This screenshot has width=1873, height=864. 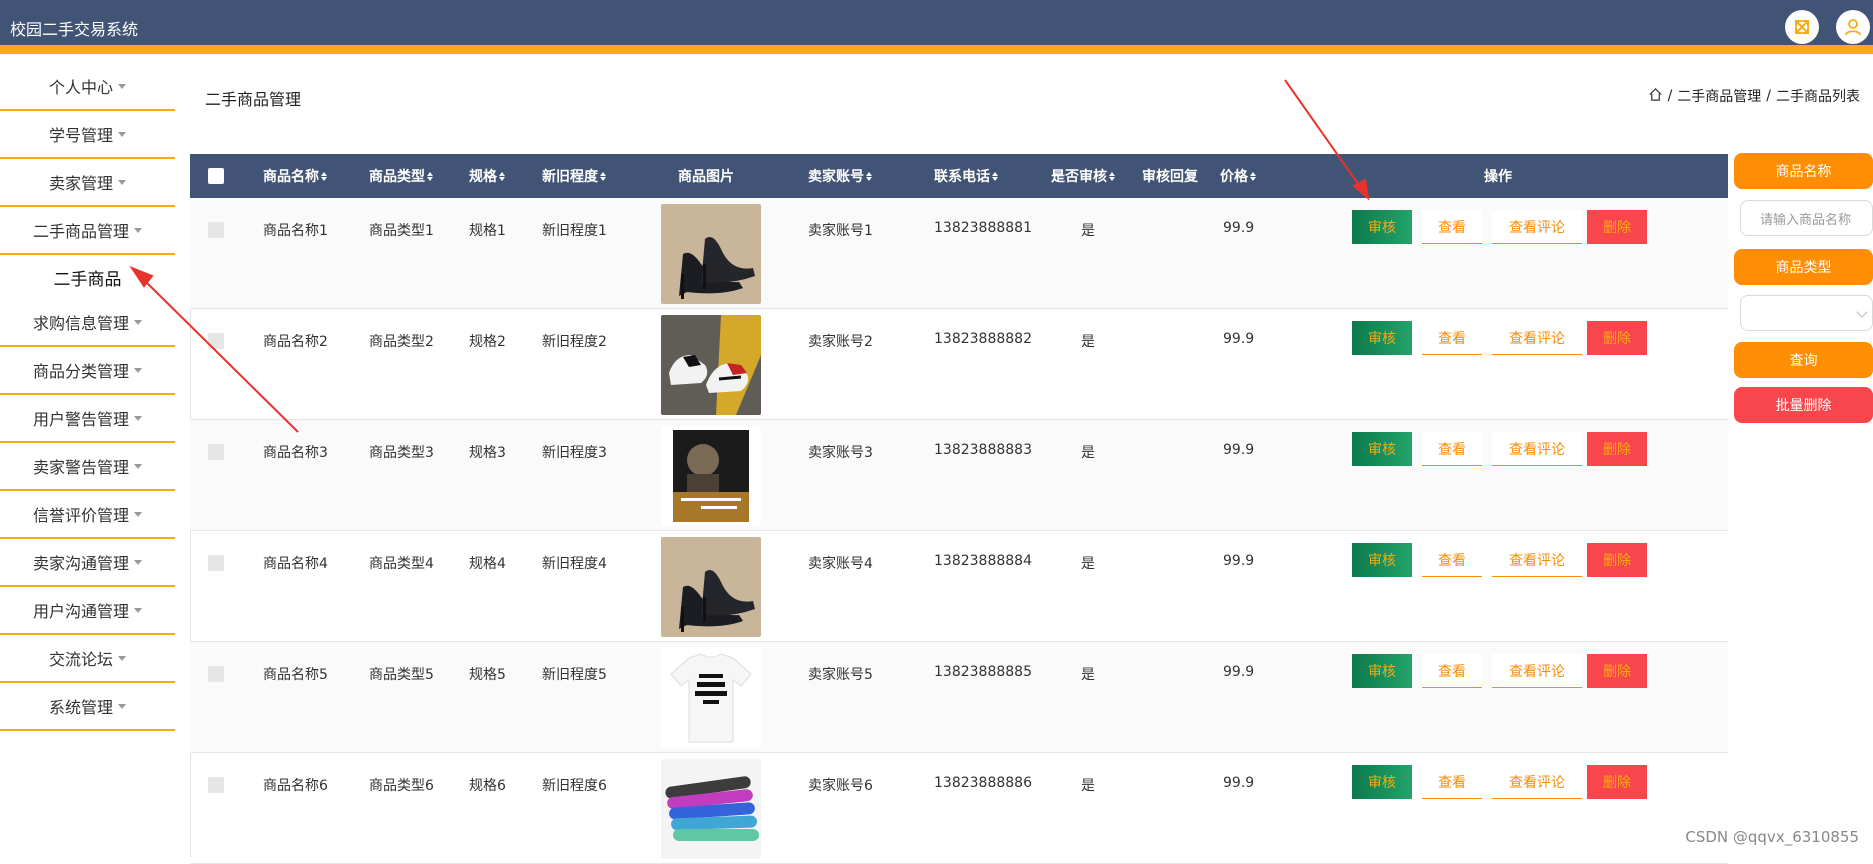 I want to click on column-header-seller: 卖家账号, so click(x=840, y=176).